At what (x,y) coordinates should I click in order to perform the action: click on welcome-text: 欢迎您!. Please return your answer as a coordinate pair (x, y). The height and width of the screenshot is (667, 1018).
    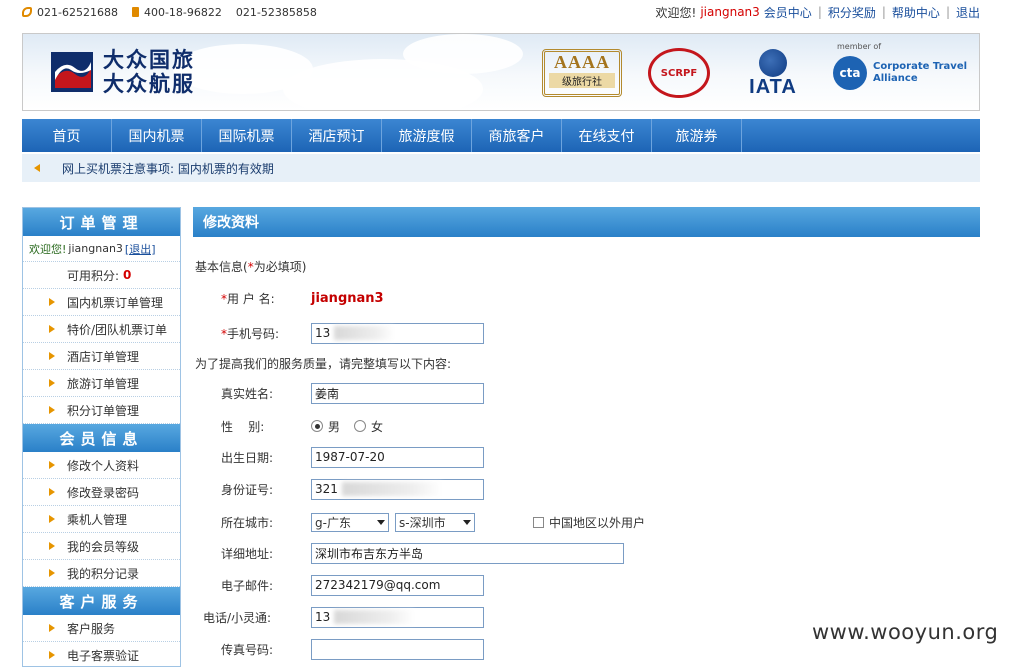
    Looking at the image, I should click on (676, 12).